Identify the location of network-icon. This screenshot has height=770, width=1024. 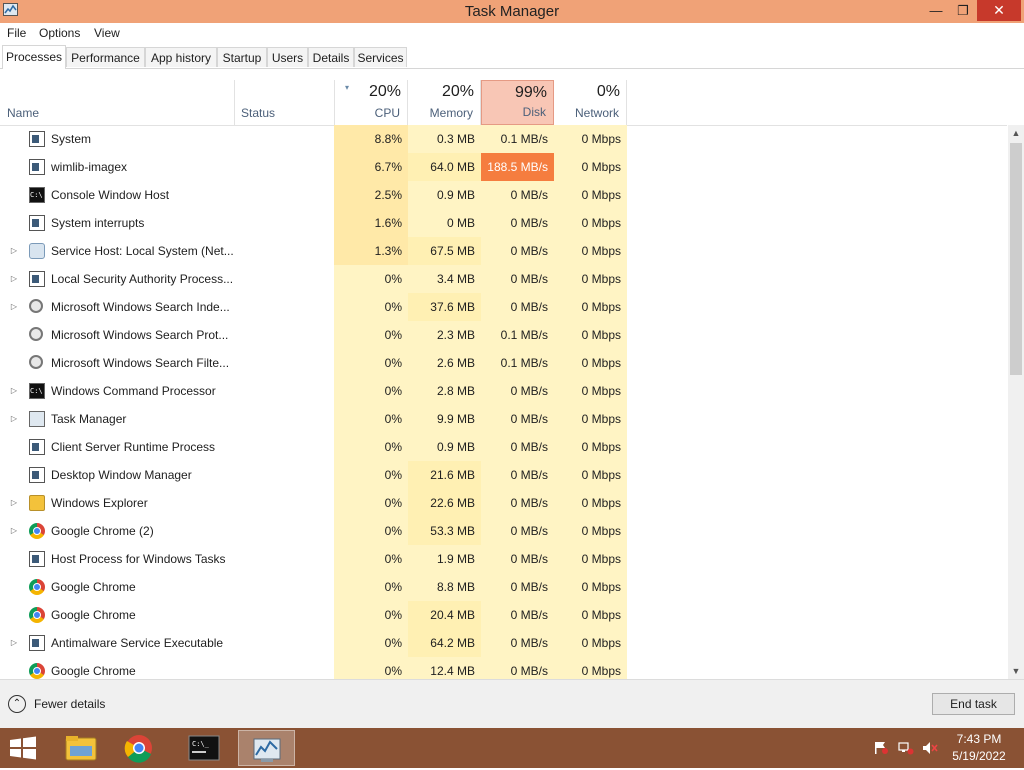
(906, 748).